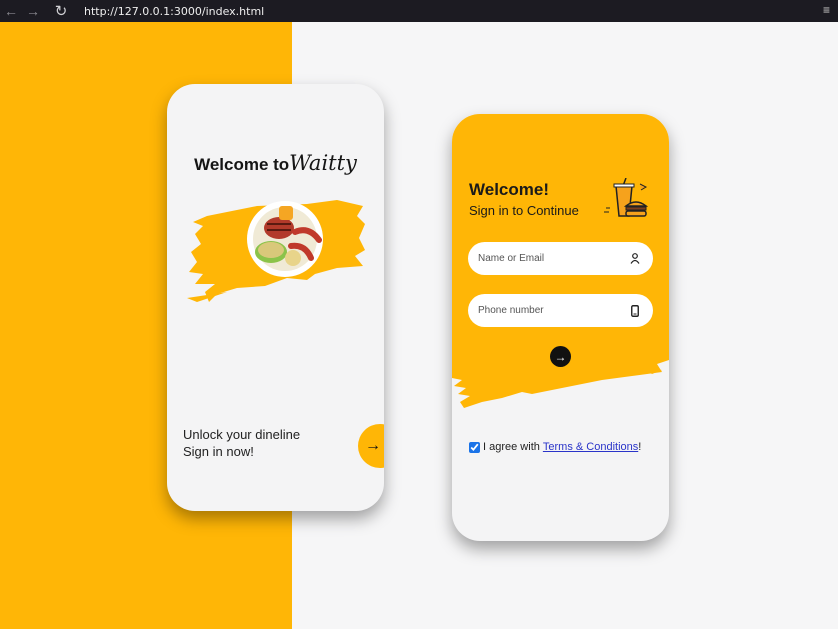 The image size is (838, 629). Describe the element at coordinates (509, 189) in the screenshot. I see `signin-title: Welcome!` at that location.